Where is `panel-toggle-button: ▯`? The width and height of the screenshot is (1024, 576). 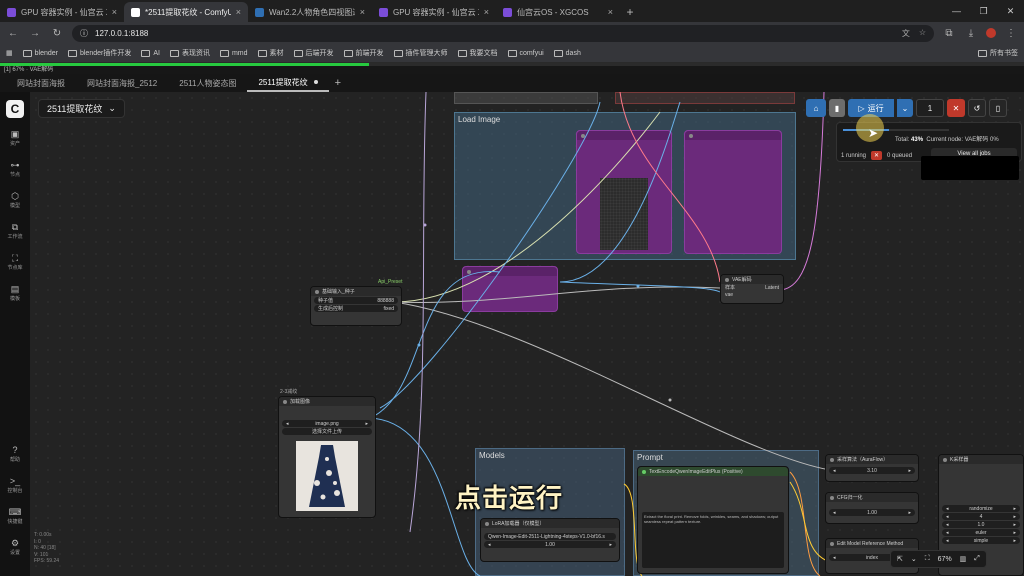
panel-toggle-button: ▯ is located at coordinates (998, 108).